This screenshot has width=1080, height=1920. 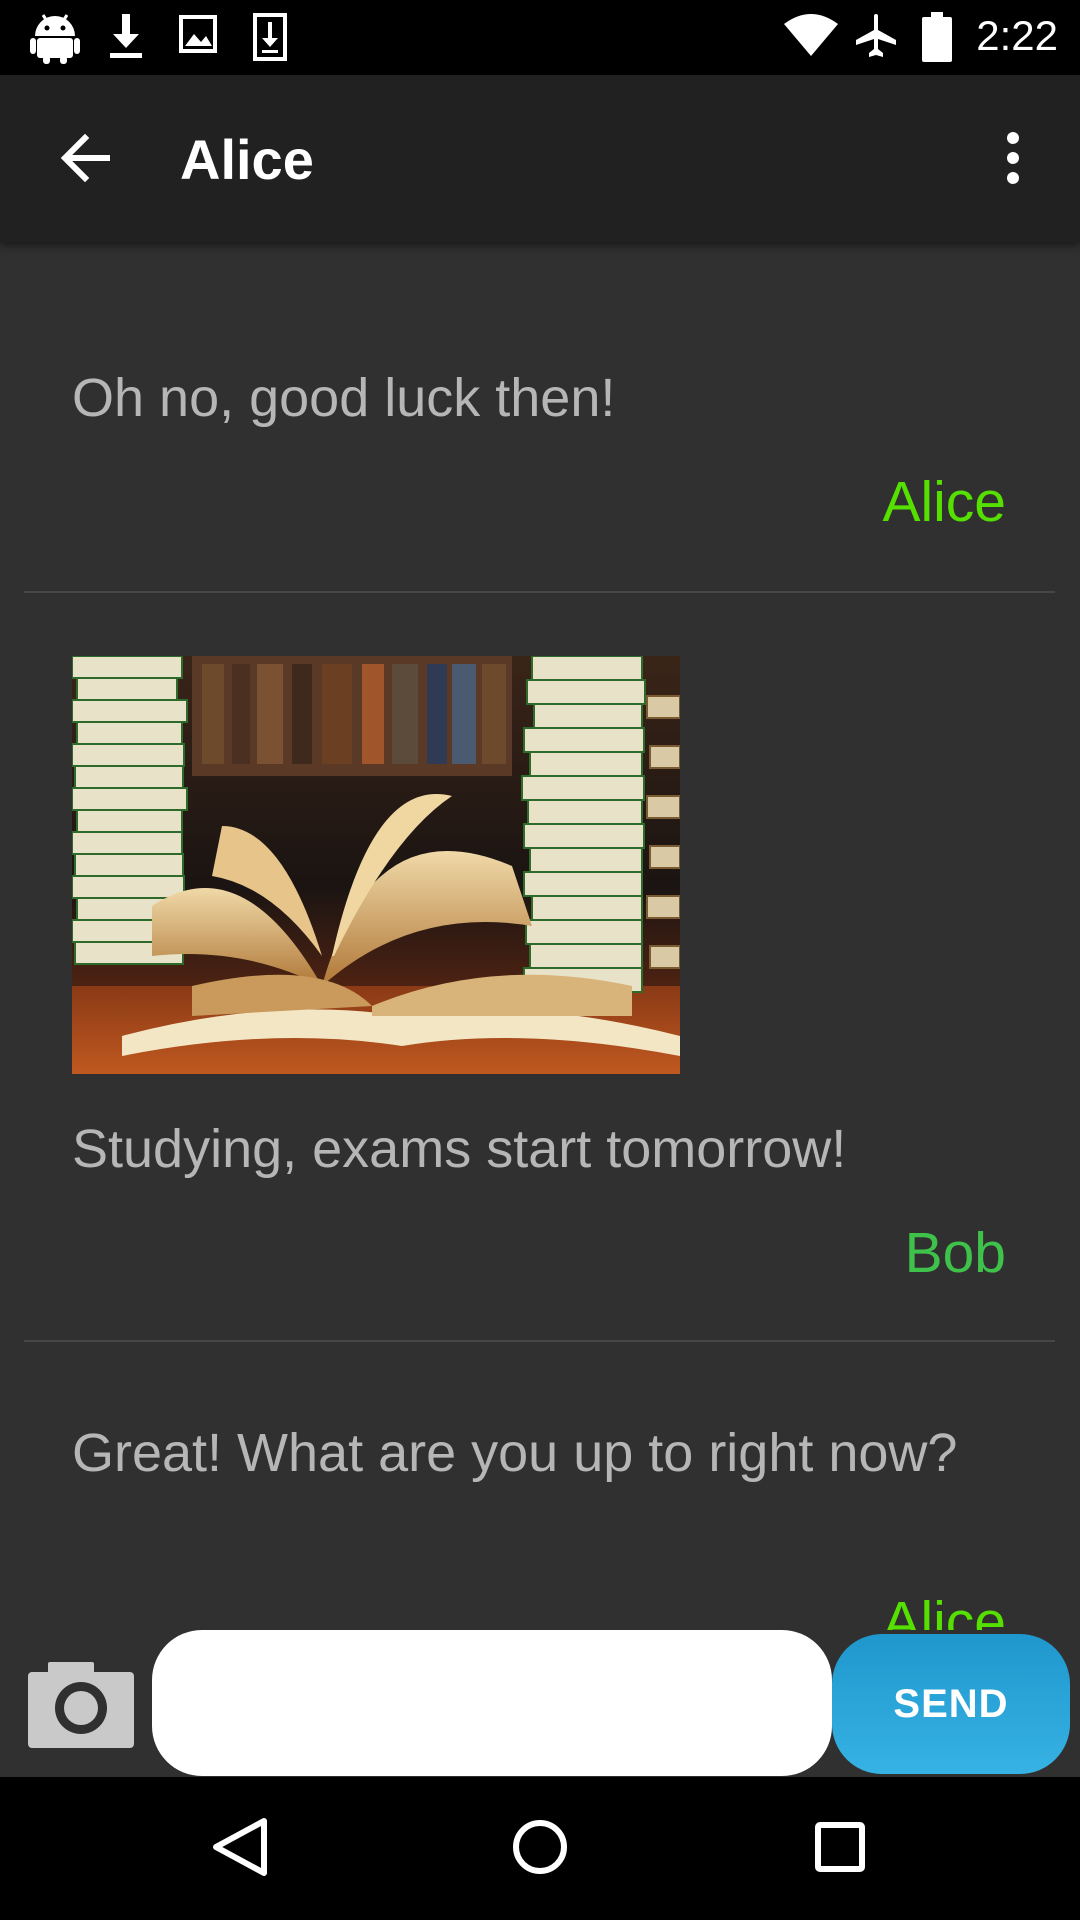 What do you see at coordinates (1017, 35) in the screenshot?
I see `status-time: 2:22` at bounding box center [1017, 35].